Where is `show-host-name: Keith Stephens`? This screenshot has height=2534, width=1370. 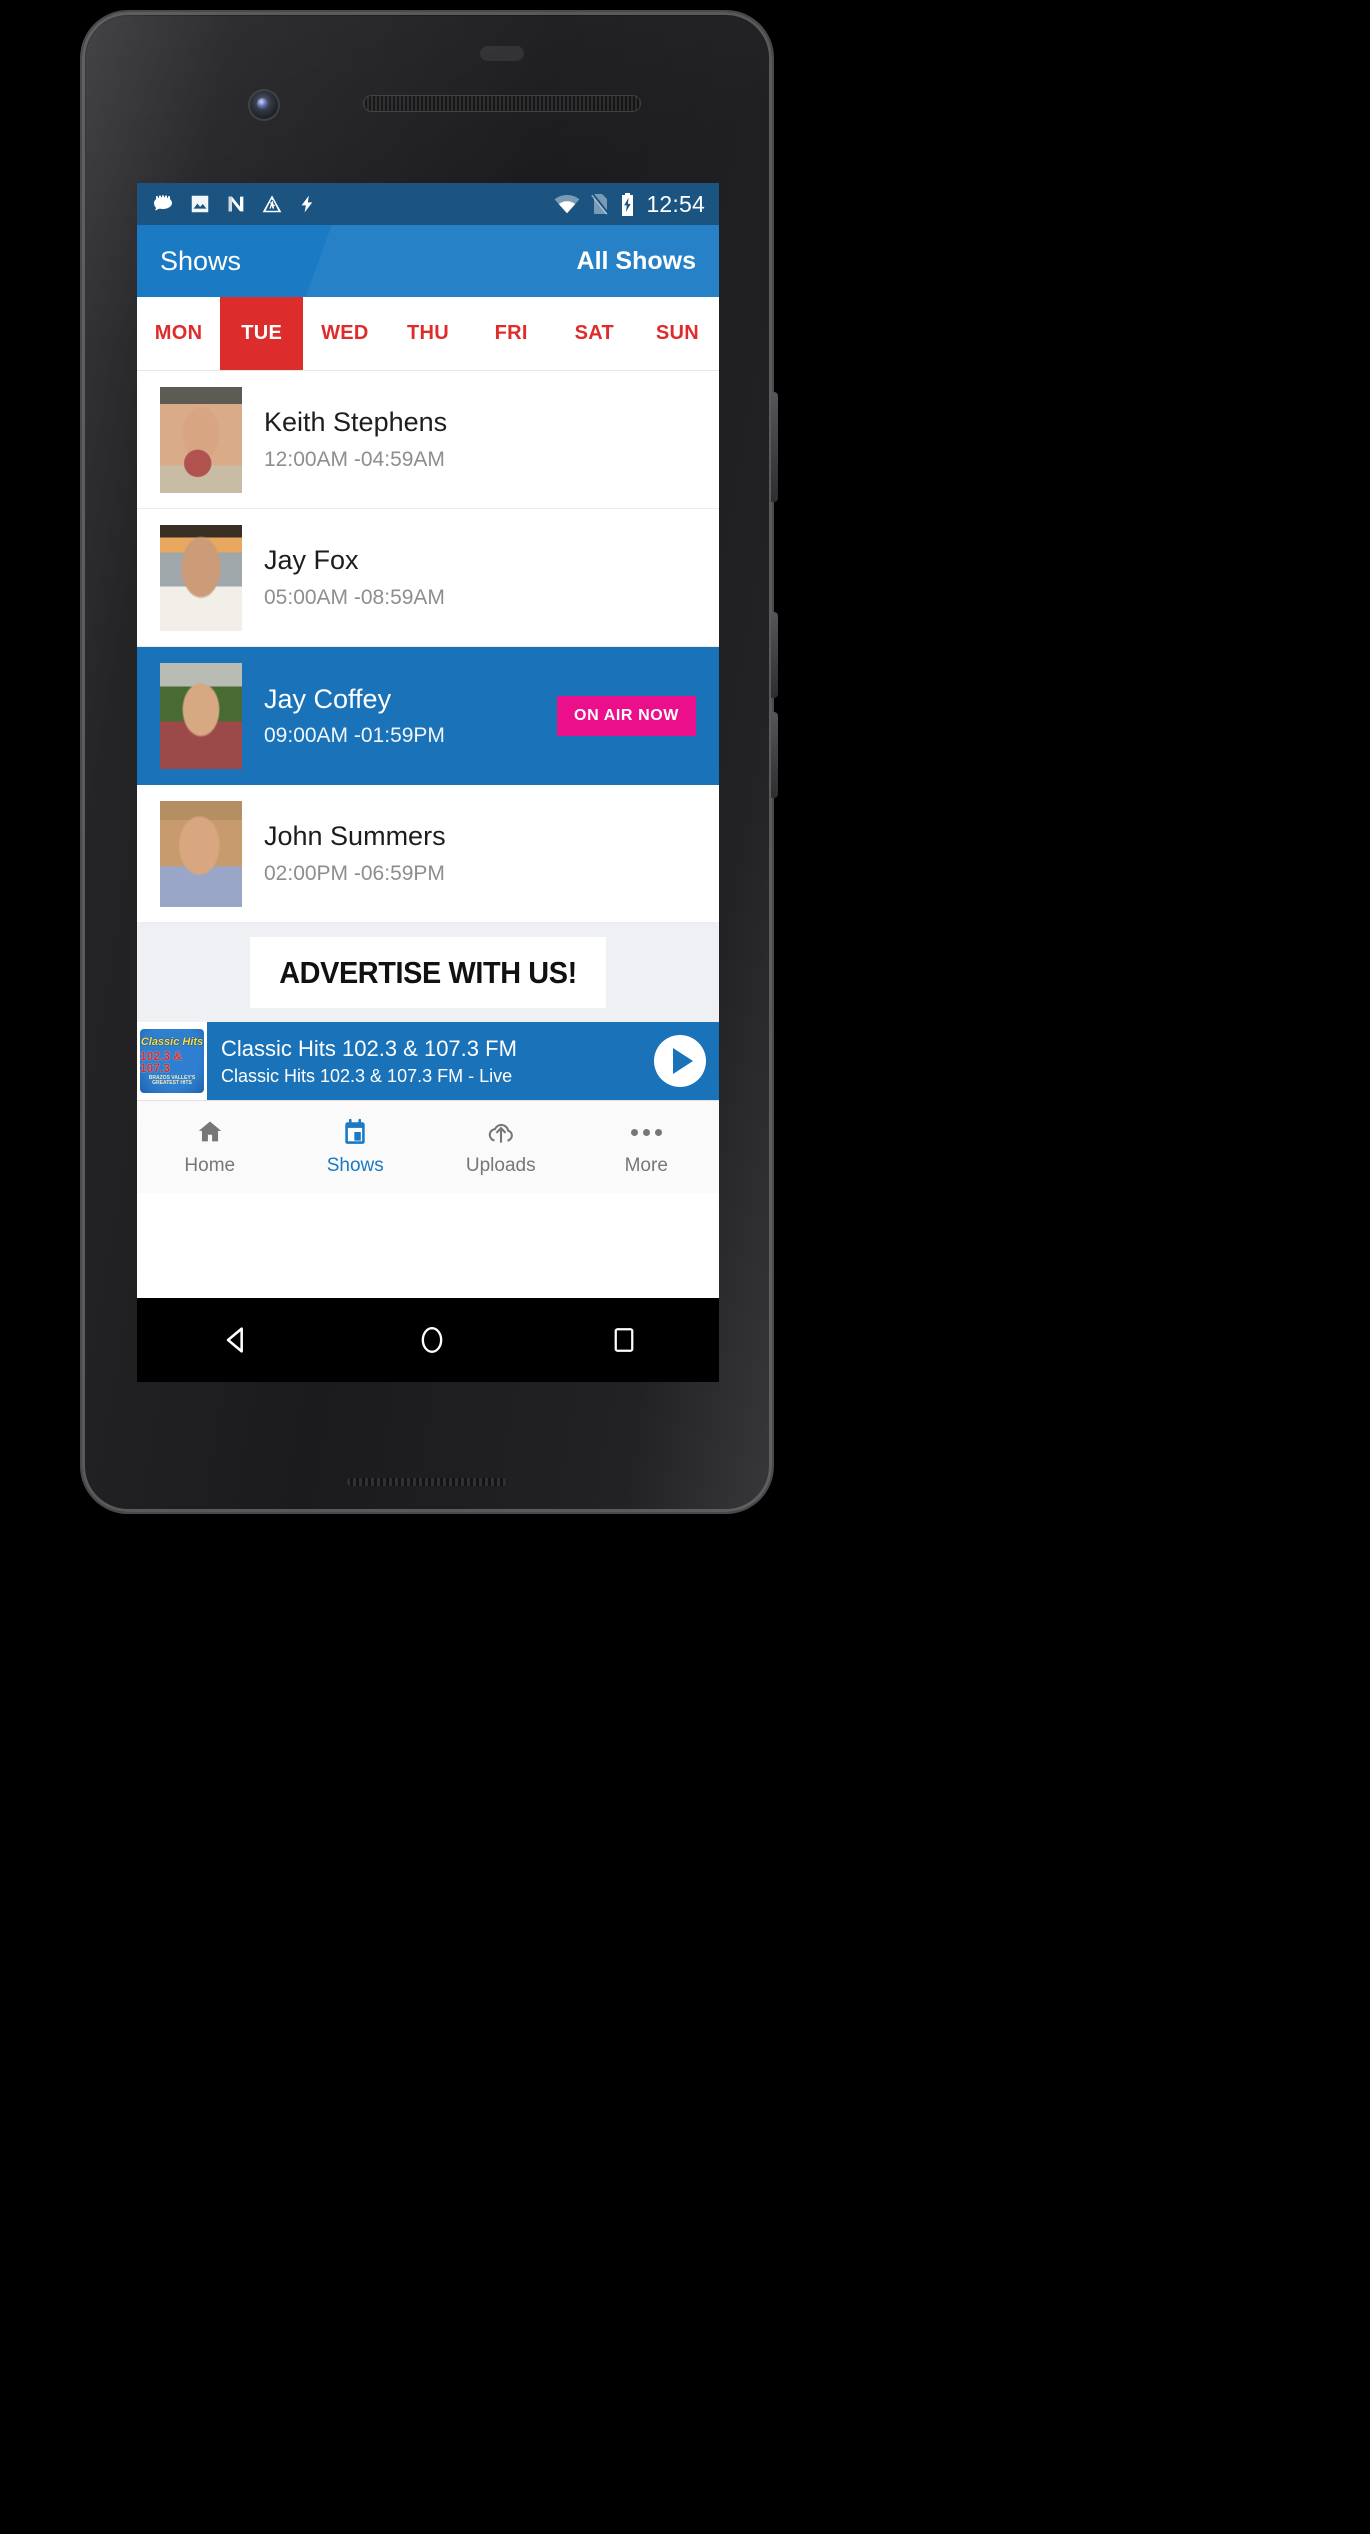
show-host-name: Keith Stephens is located at coordinates (356, 422).